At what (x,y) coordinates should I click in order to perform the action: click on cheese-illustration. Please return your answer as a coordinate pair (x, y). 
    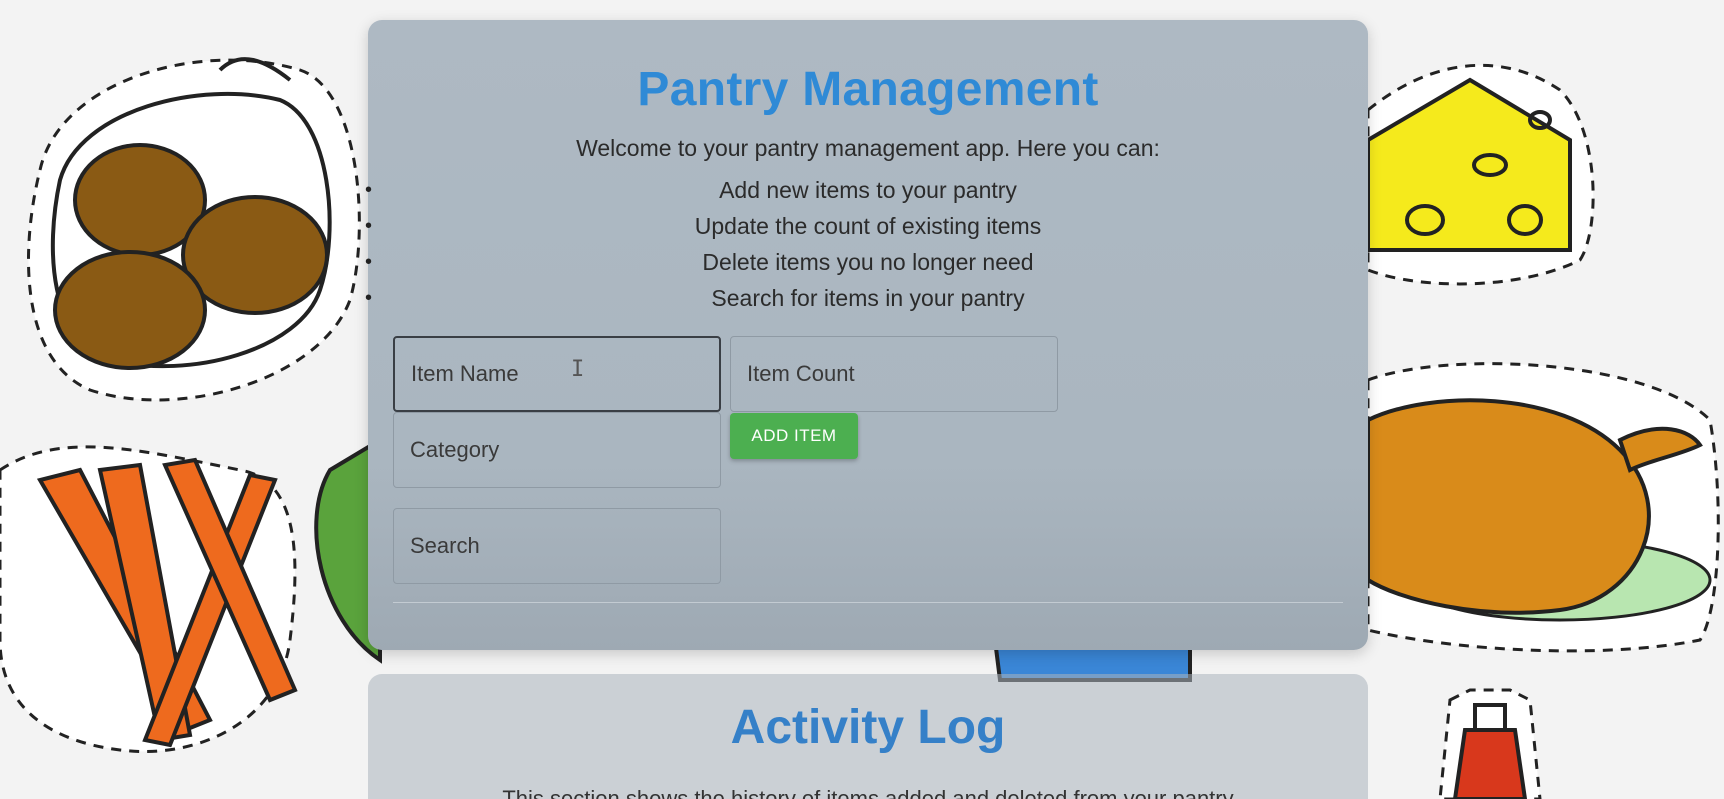
    Looking at the image, I should click on (1480, 174).